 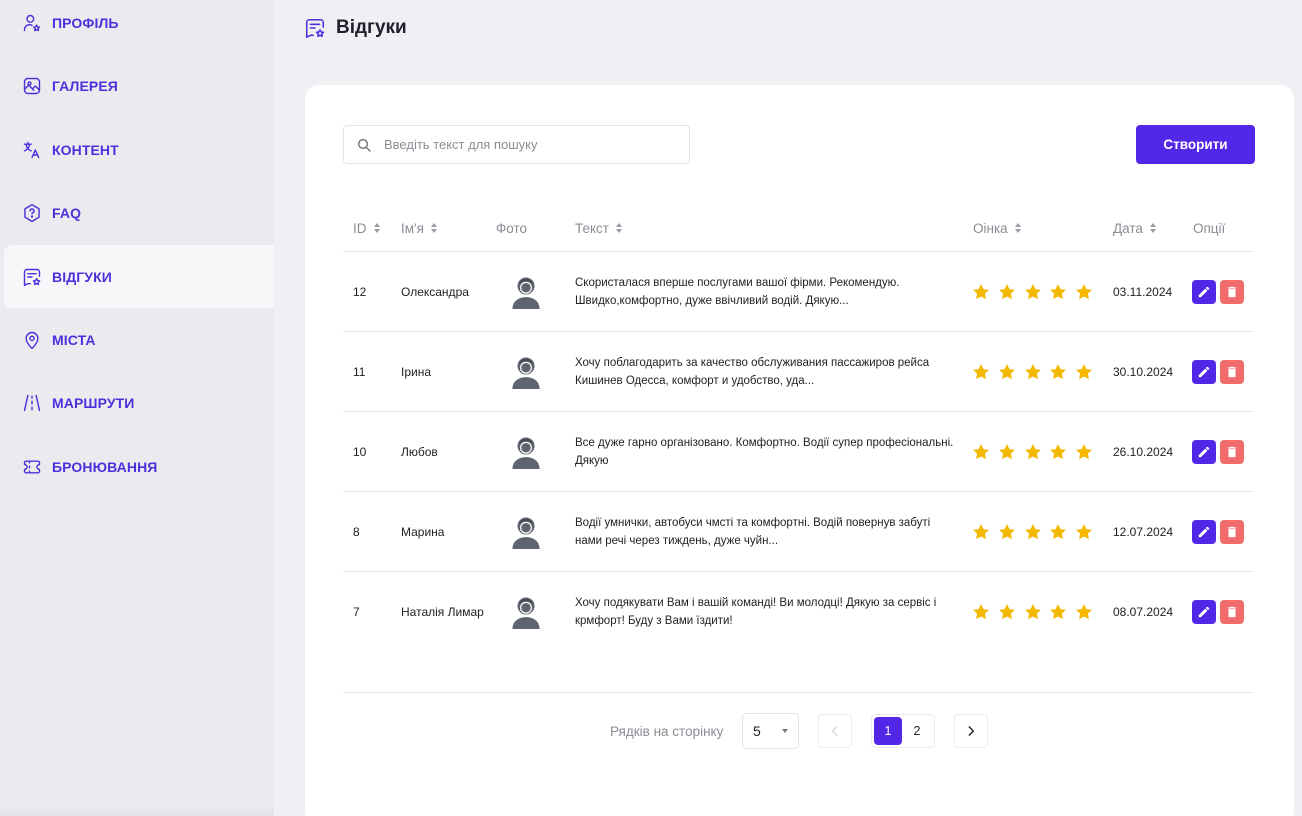 What do you see at coordinates (139, 85) in the screenshot?
I see `sidebar-item-gallery: ГАЛЕРЕЯ` at bounding box center [139, 85].